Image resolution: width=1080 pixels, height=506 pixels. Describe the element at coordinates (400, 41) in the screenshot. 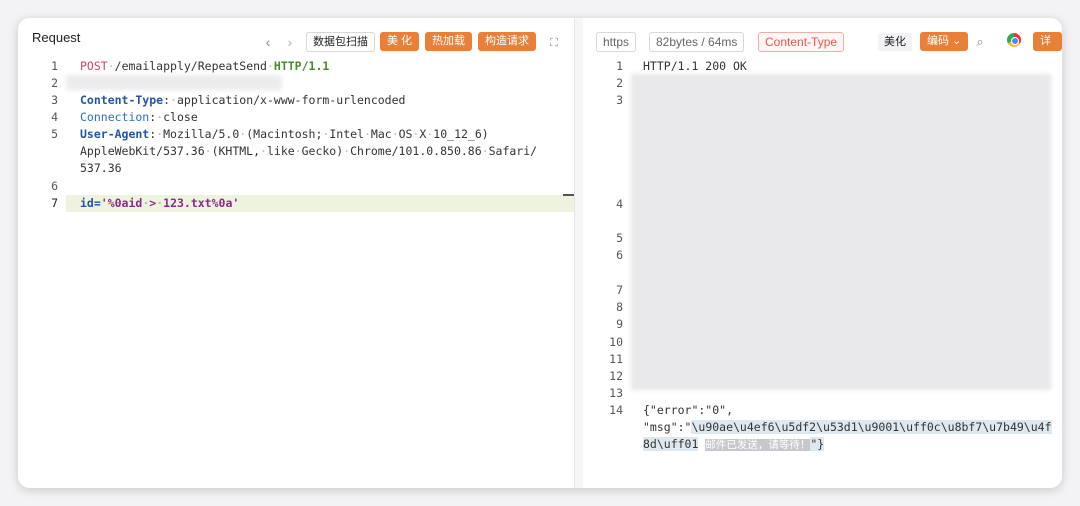

I see `beautify-button: 美 化` at that location.